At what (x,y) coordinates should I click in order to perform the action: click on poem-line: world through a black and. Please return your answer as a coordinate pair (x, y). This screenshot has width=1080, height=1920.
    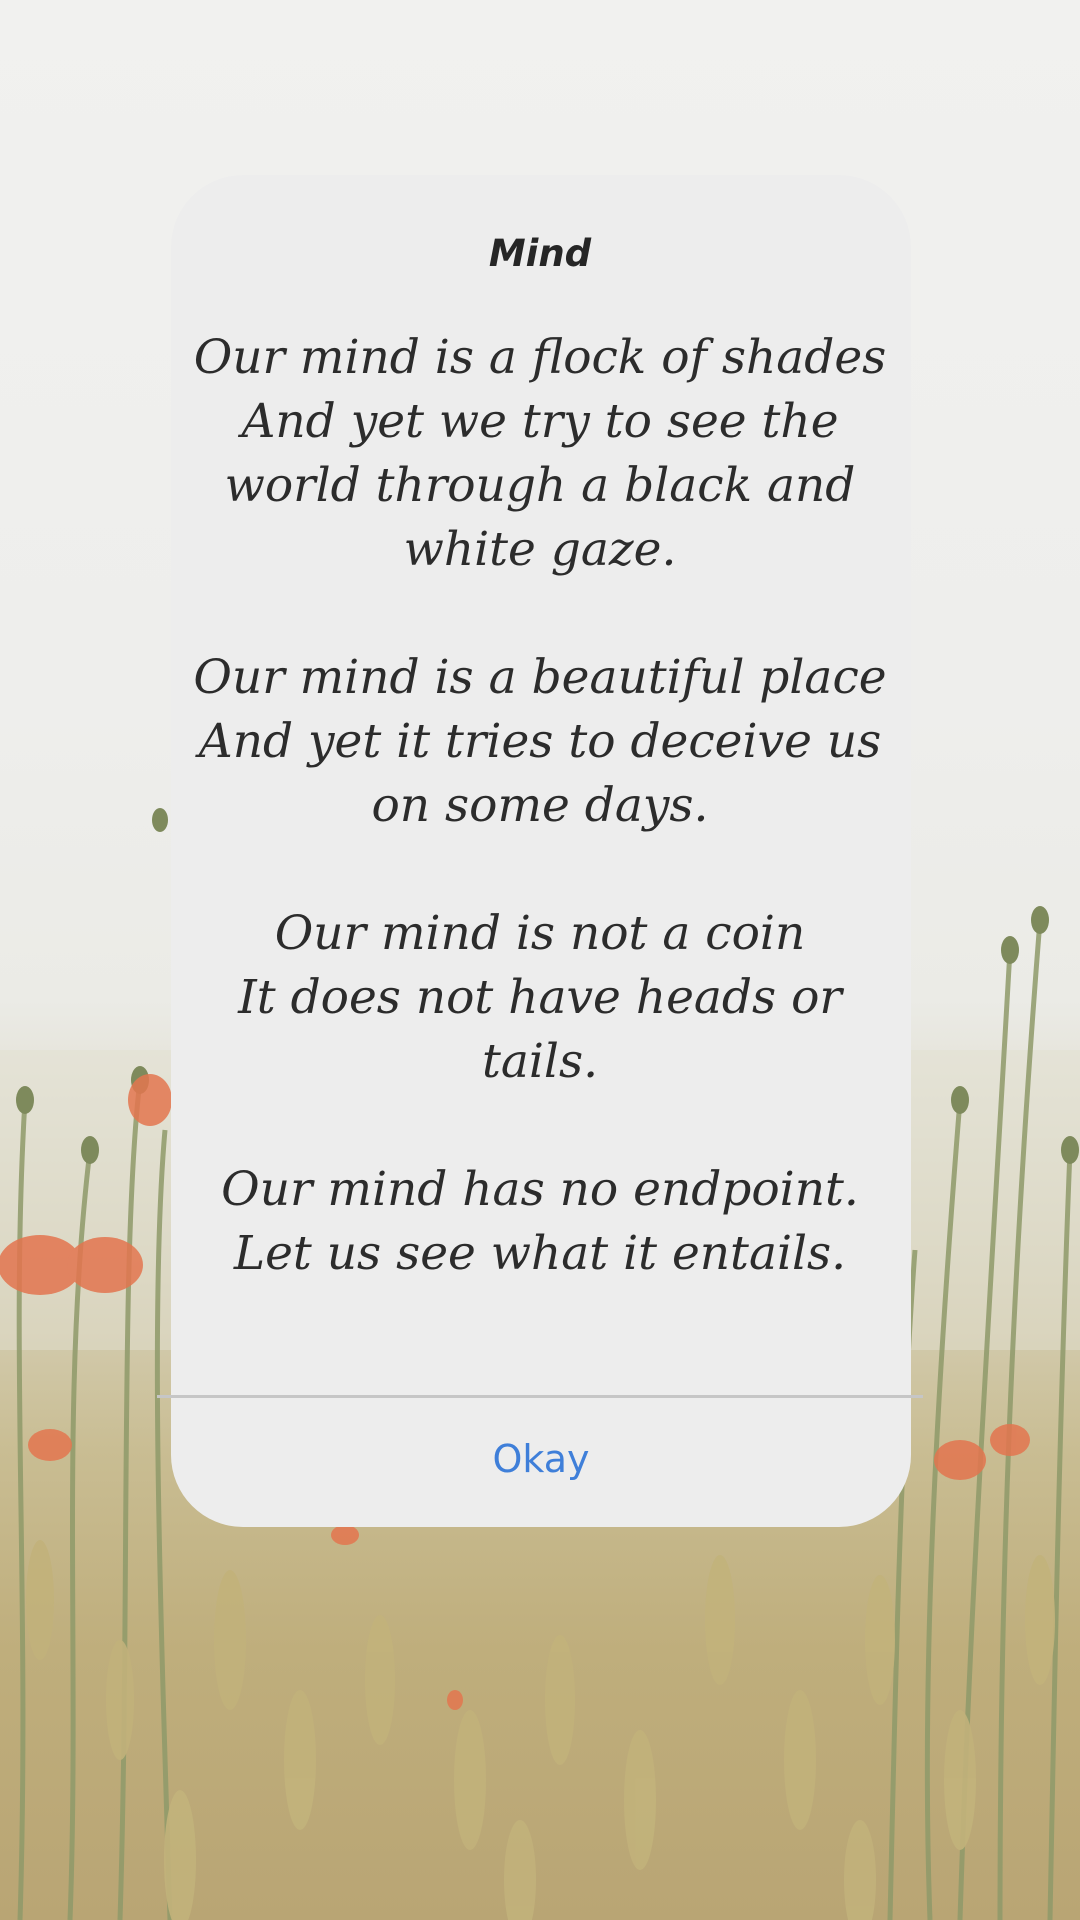
    Looking at the image, I should click on (540, 485).